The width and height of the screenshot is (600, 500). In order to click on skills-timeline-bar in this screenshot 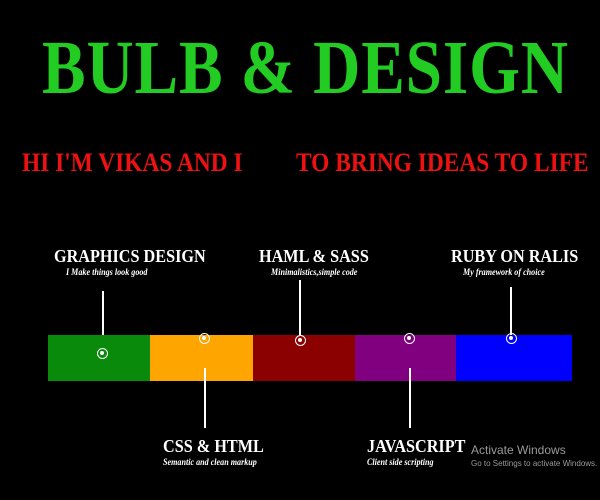, I will do `click(310, 358)`.